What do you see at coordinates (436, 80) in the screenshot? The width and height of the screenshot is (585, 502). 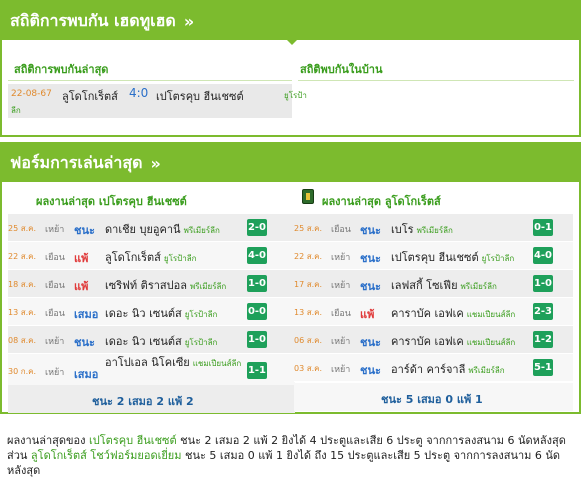 I see `divider` at bounding box center [436, 80].